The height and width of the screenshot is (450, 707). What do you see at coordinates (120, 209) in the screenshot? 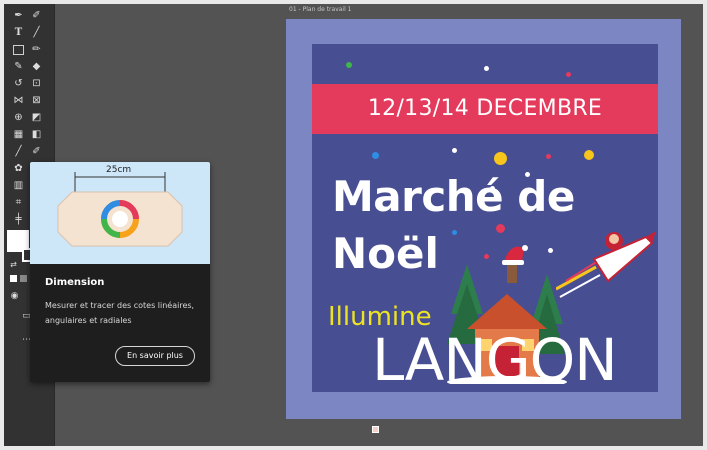
I see `dimension-illustration` at bounding box center [120, 209].